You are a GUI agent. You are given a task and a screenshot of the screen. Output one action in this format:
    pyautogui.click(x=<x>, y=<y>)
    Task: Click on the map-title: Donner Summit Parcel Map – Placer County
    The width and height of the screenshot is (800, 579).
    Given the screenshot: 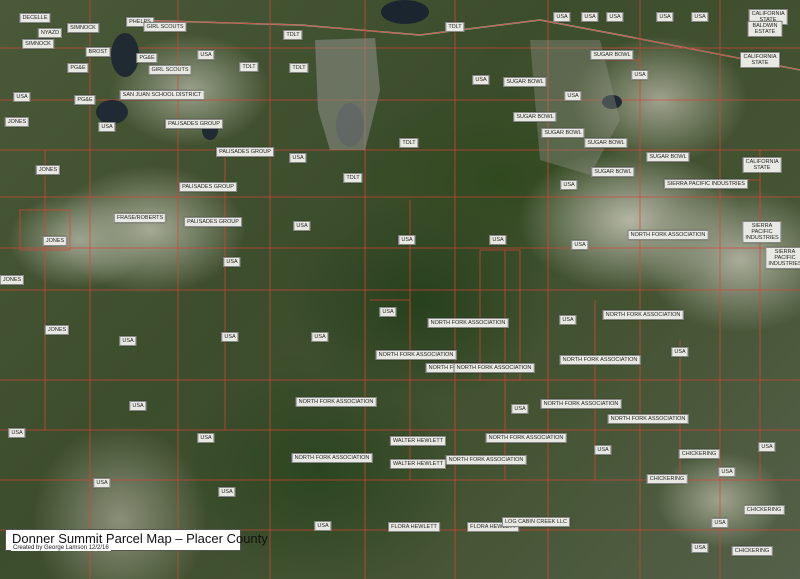 What is the action you would take?
    pyautogui.click(x=140, y=538)
    